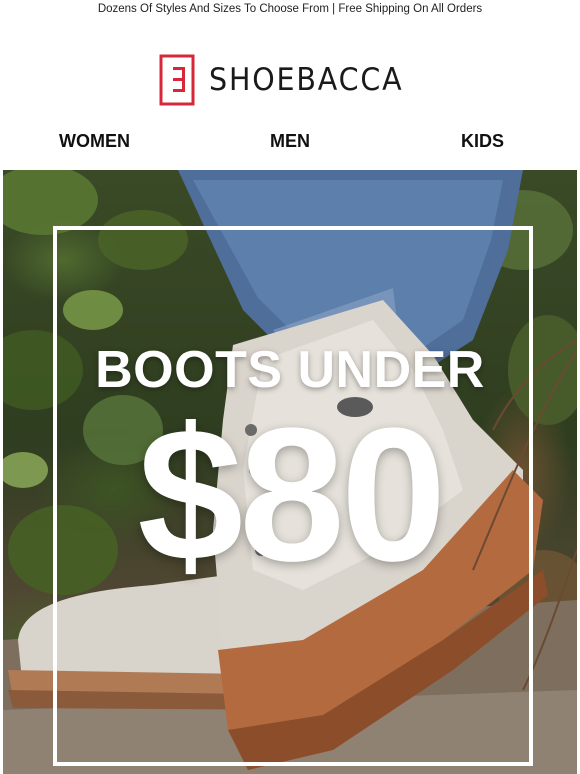 This screenshot has width=580, height=774. What do you see at coordinates (177, 80) in the screenshot?
I see `shoebacca-logo-icon` at bounding box center [177, 80].